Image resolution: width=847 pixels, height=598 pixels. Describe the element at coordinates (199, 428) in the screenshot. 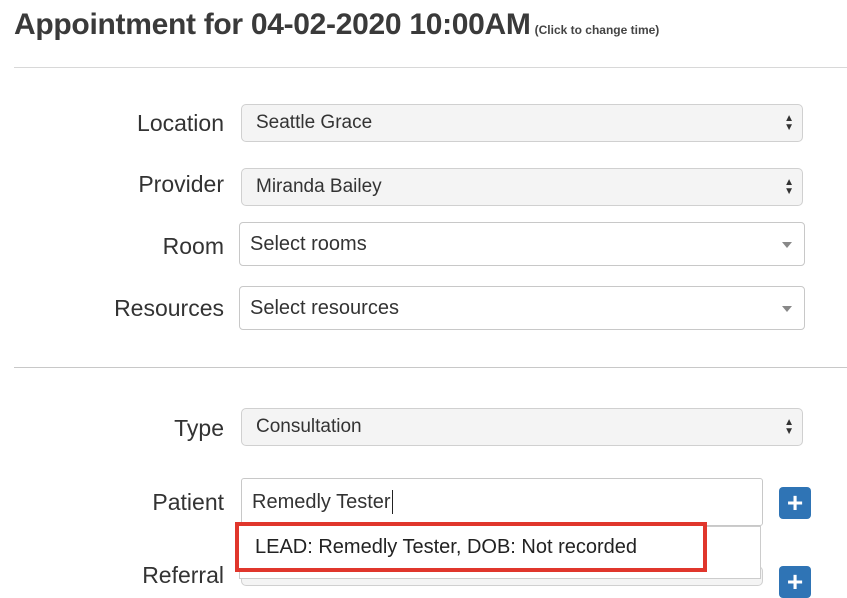

I see `type-label: Type` at that location.